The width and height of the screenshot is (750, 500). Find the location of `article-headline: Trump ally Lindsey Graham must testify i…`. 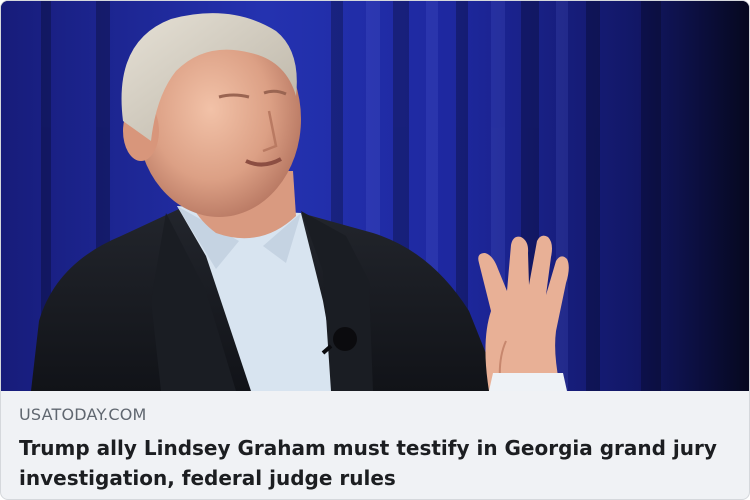

article-headline: Trump ally Lindsey Graham must testify i… is located at coordinates (375, 463).